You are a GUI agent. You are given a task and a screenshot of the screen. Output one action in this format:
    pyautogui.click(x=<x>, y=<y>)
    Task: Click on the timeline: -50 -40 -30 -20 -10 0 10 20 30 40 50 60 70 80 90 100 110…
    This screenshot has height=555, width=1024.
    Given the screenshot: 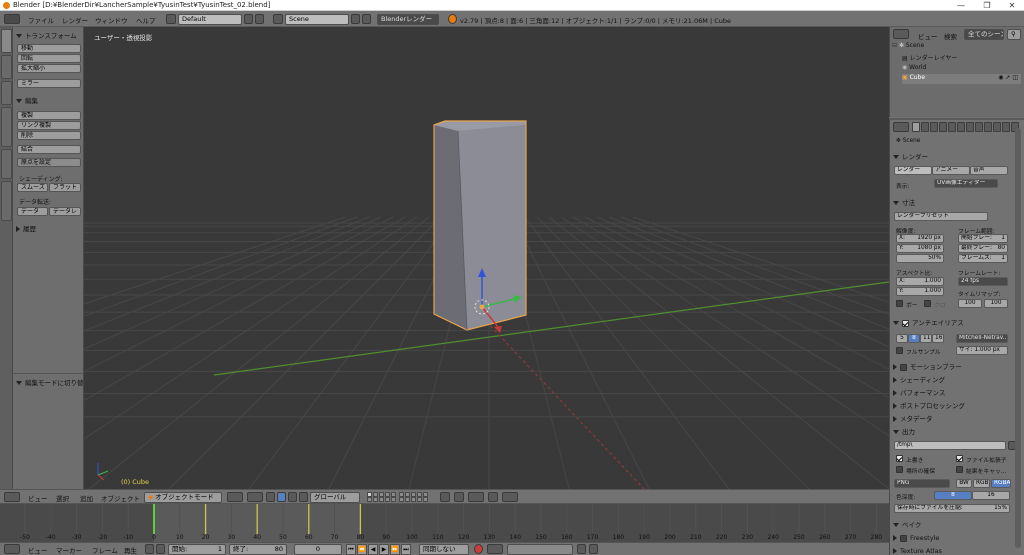 What is the action you would take?
    pyautogui.click(x=444, y=523)
    